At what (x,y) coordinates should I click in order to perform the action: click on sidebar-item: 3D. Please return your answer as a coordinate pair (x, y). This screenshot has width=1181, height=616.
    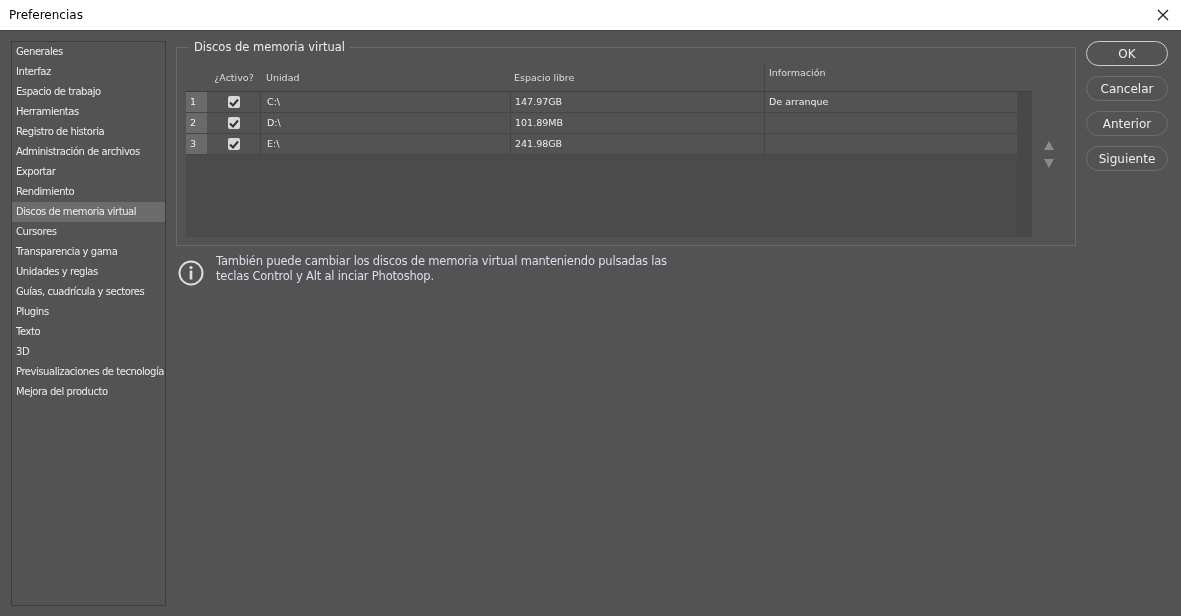
    Looking at the image, I should click on (88, 352).